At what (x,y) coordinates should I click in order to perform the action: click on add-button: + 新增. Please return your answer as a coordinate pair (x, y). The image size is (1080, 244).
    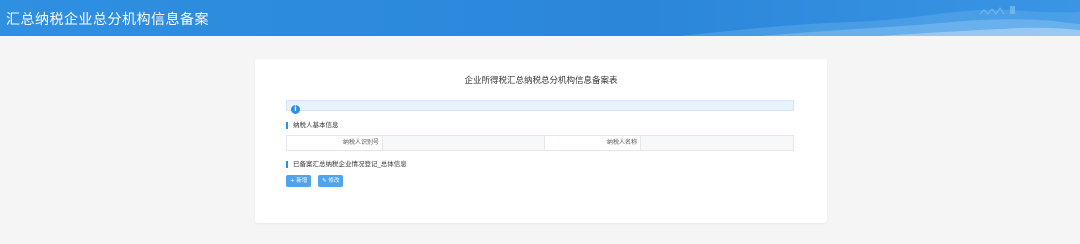
    Looking at the image, I should click on (299, 181).